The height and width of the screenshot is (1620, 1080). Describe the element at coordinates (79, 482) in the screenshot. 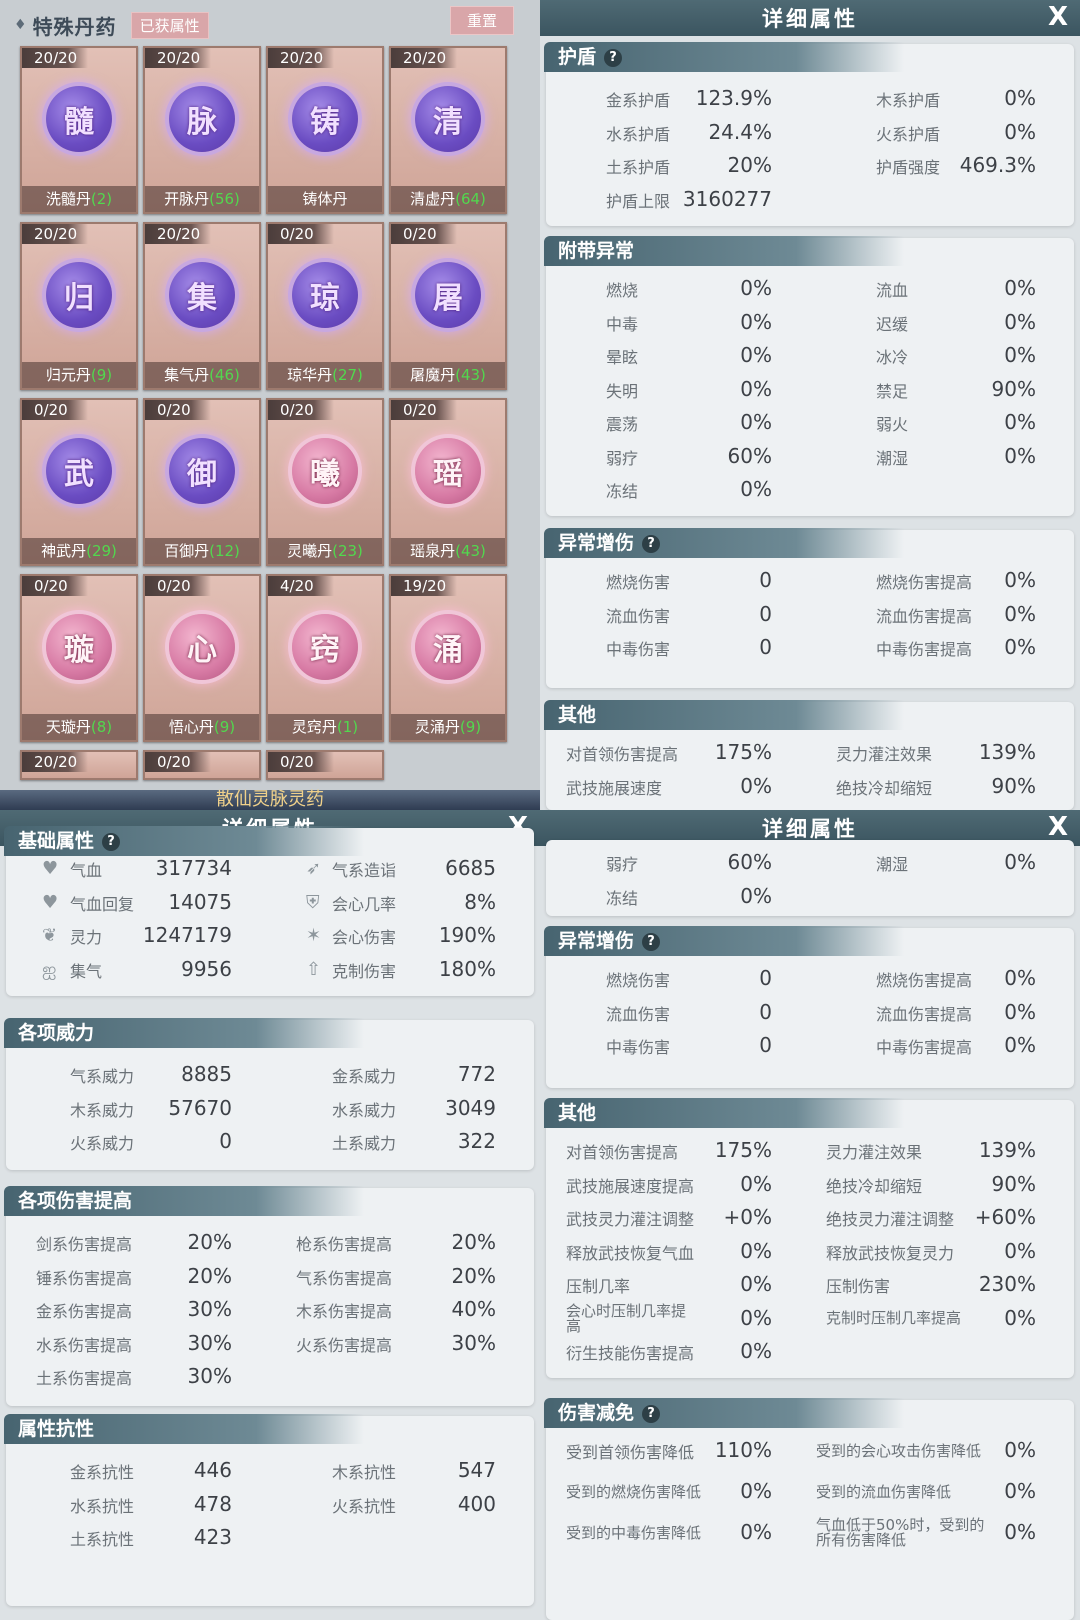

I see `pill-card: 0/20 武神武丹(29)` at that location.